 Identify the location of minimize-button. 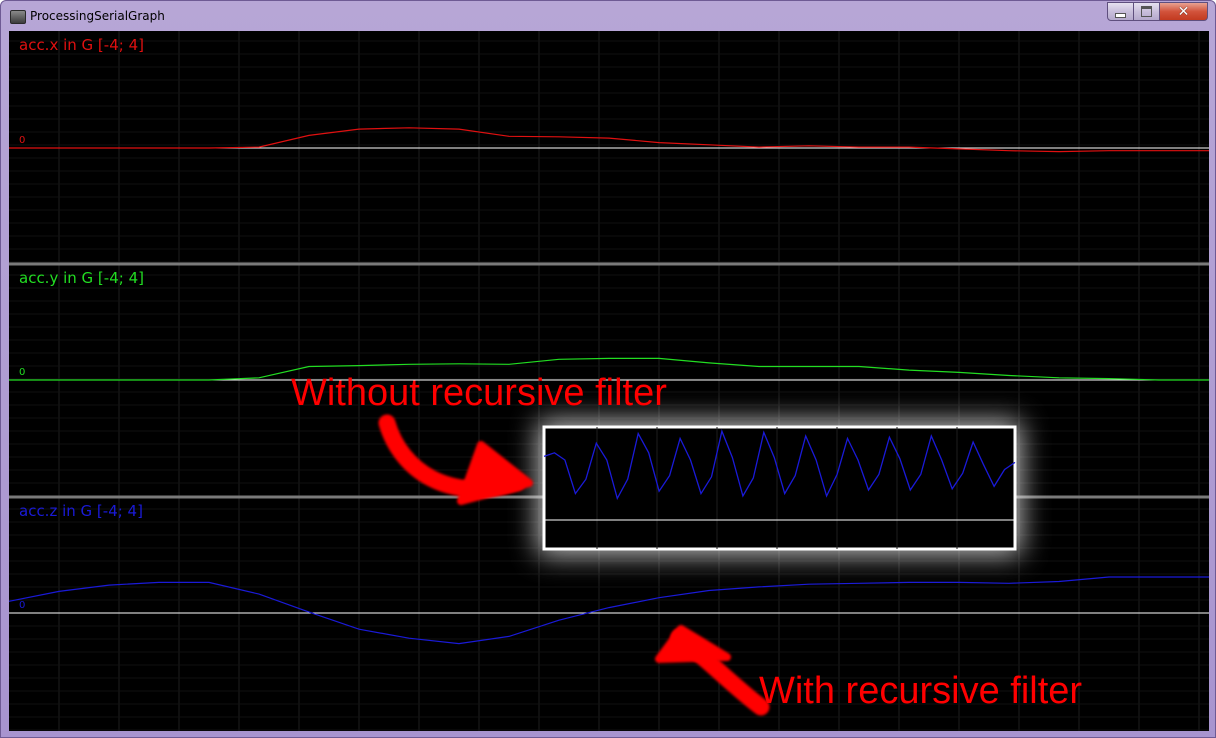
(1120, 11).